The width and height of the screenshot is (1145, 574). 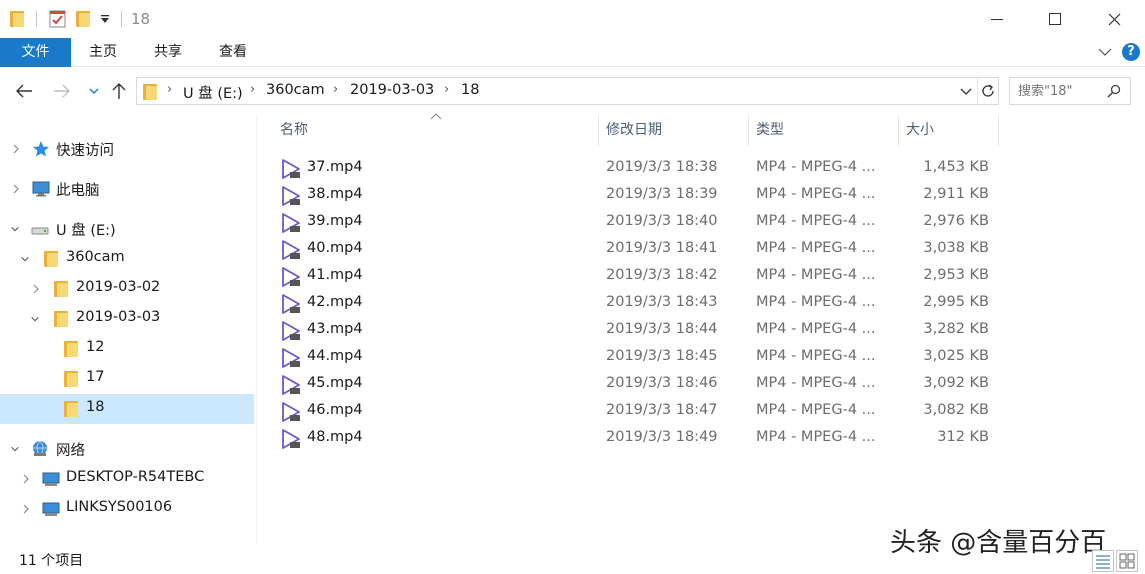 I want to click on maximize-icon, so click(x=1055, y=19).